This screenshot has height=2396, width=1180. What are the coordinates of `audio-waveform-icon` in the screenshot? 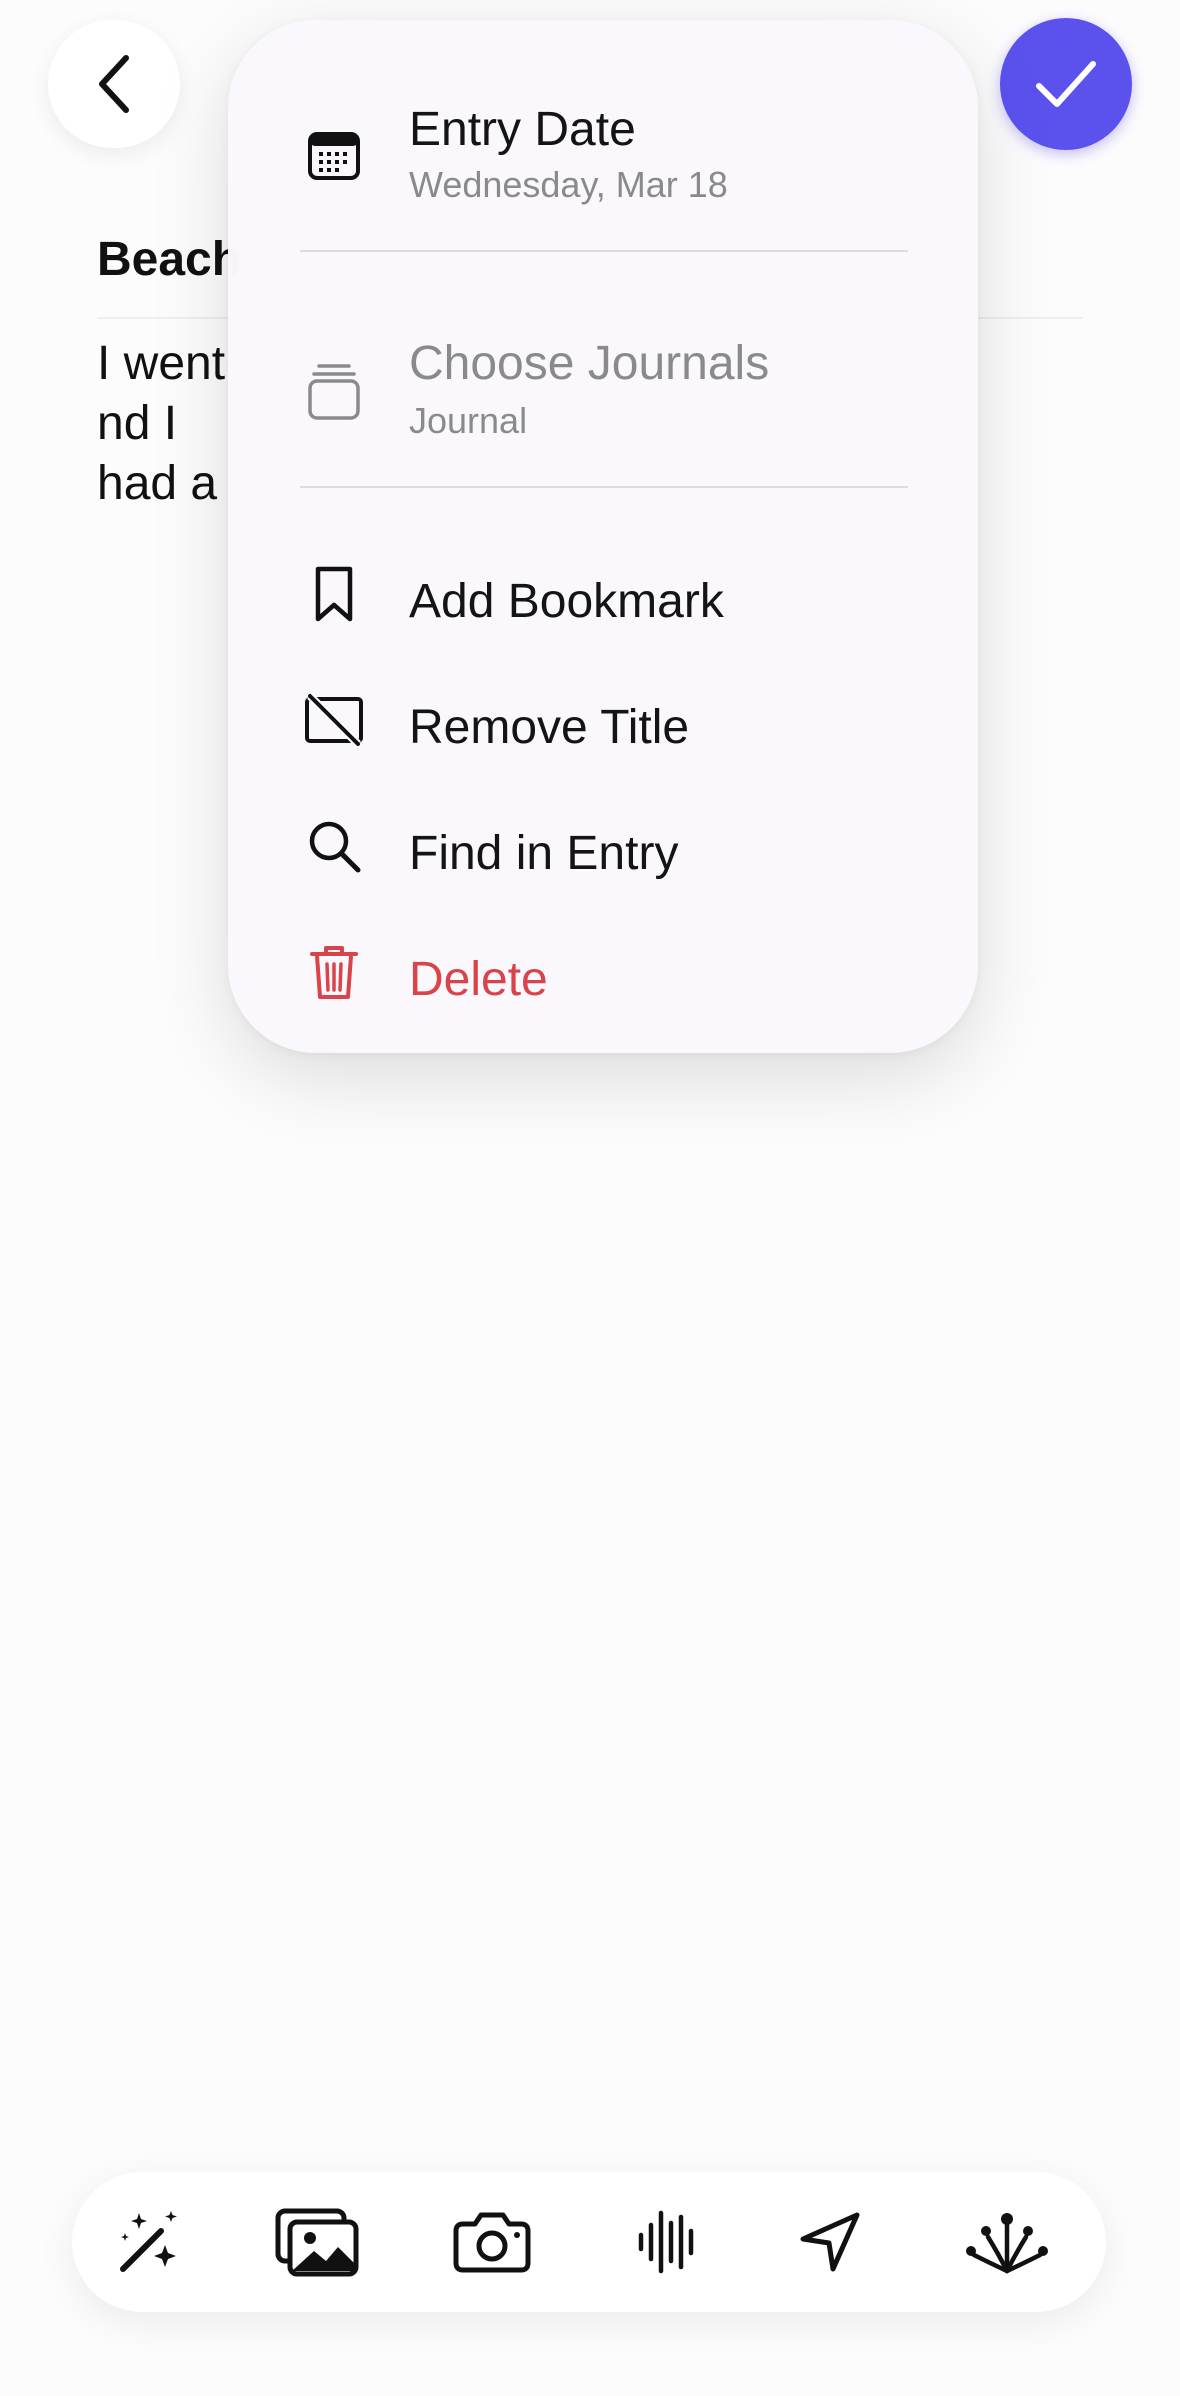 It's located at (666, 2242).